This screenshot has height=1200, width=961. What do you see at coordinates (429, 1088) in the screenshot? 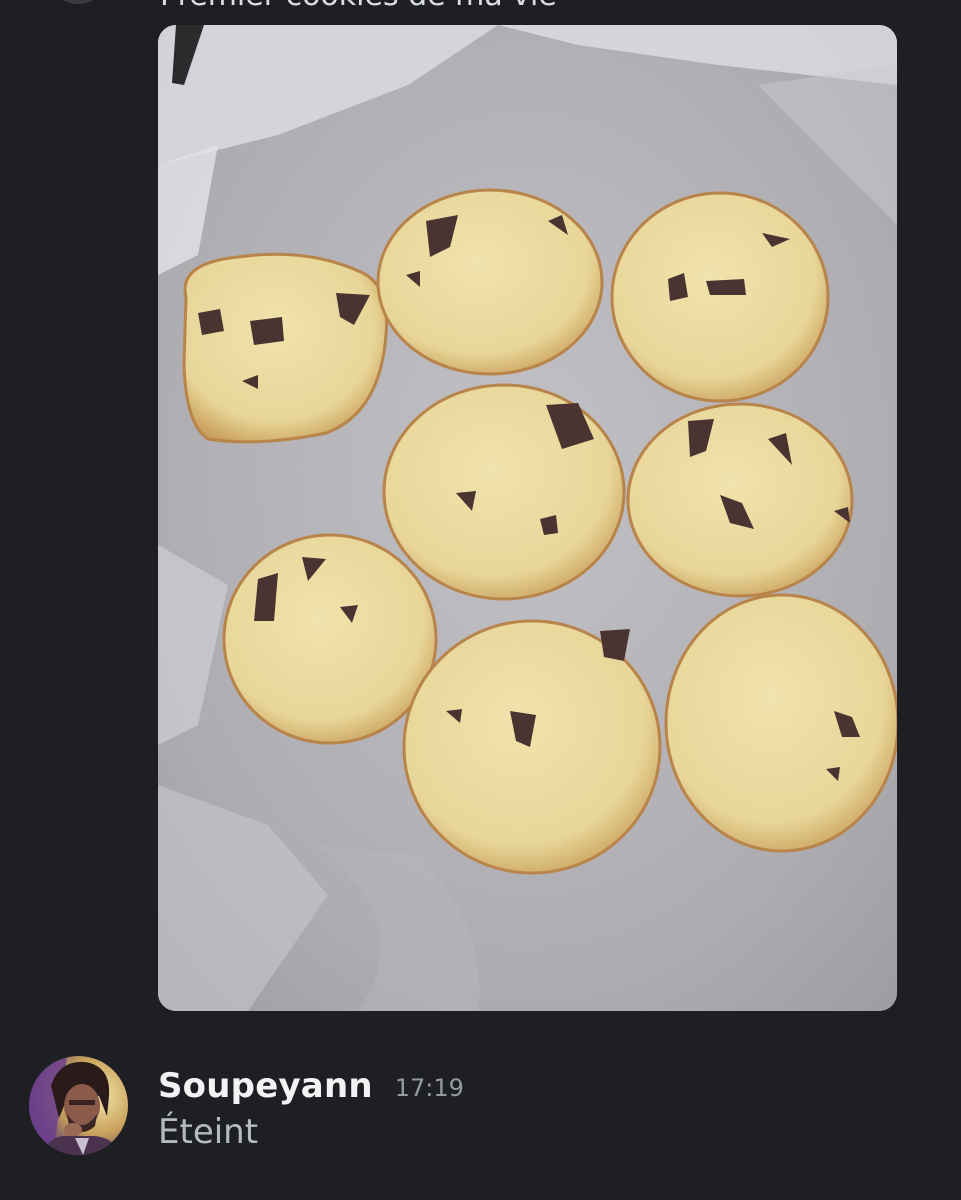
I see `message-timestamp: 17:19` at bounding box center [429, 1088].